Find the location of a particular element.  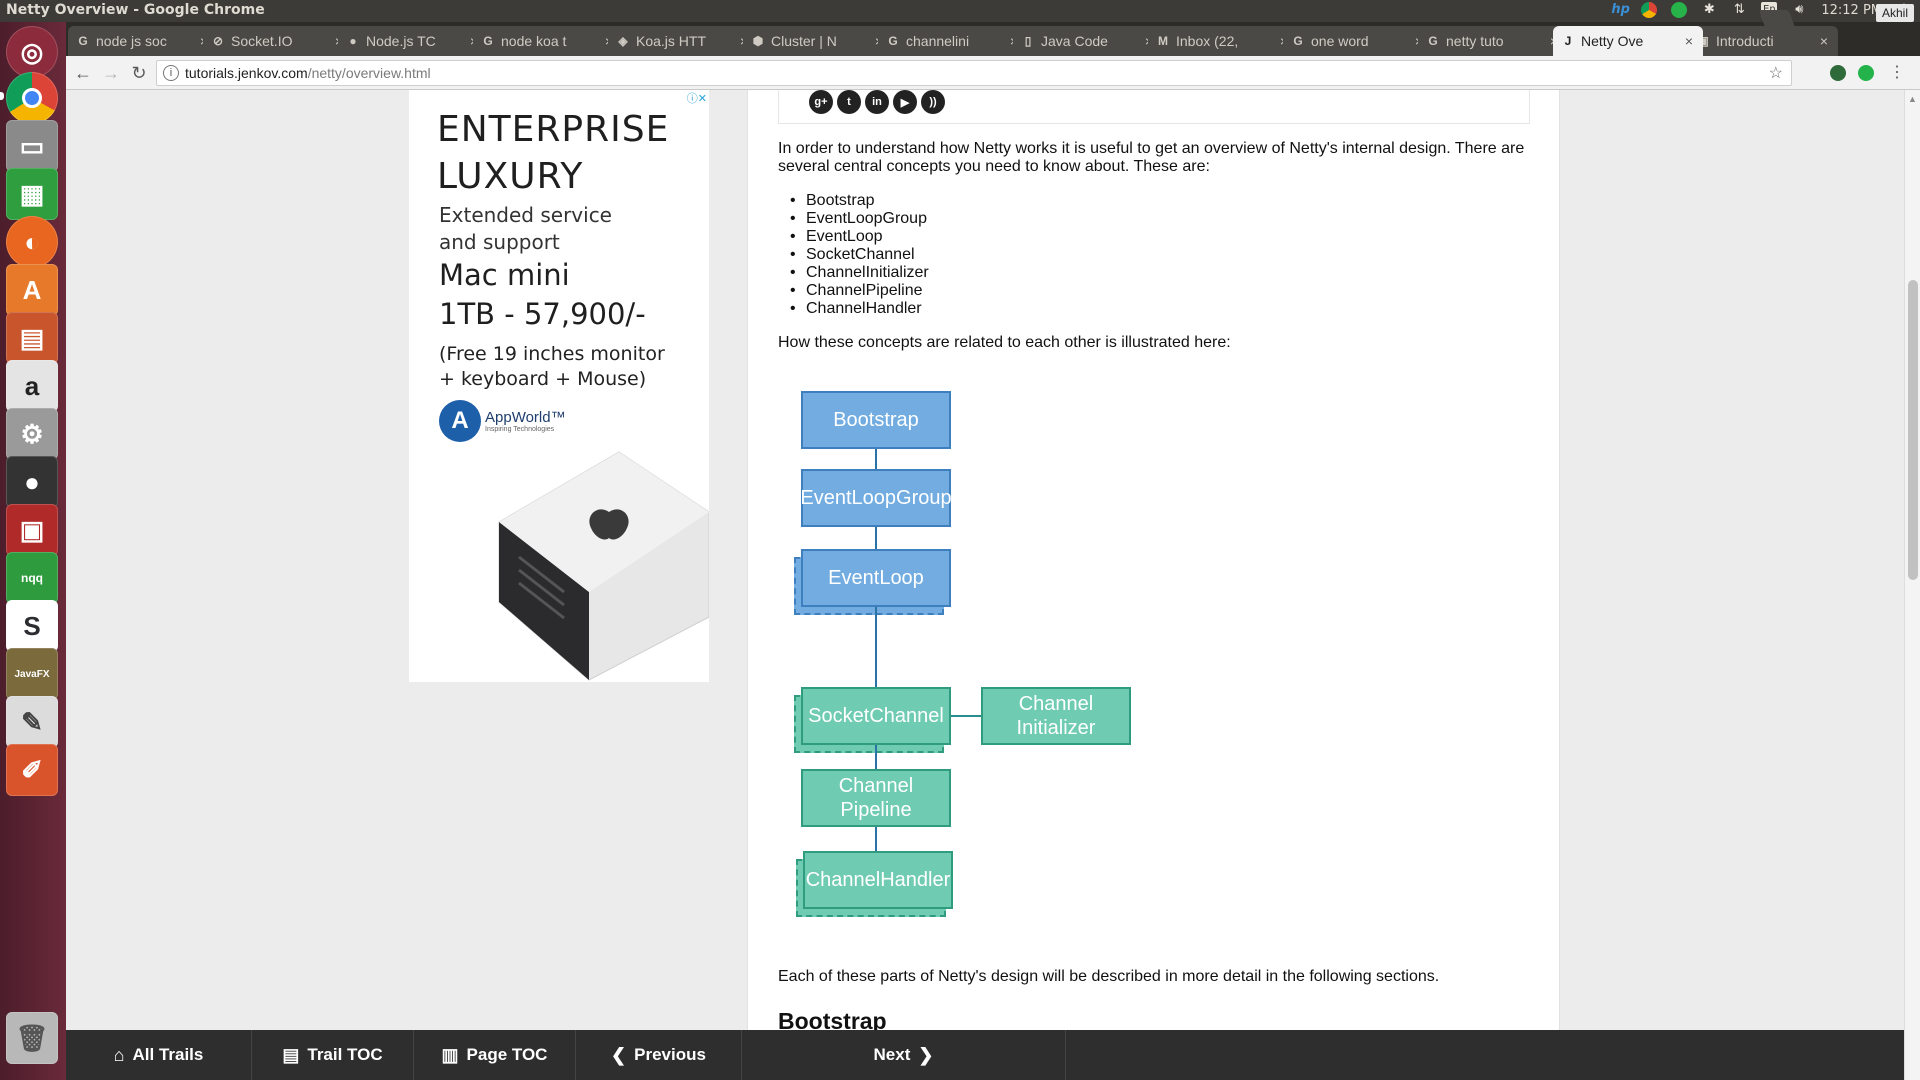

launcher: ◎ ▭ ▦ ◐ A ▤ a ⚙ ● ▣ nqq S JavaFX ✎ ✐ 🗑︎ is located at coordinates (33, 551).